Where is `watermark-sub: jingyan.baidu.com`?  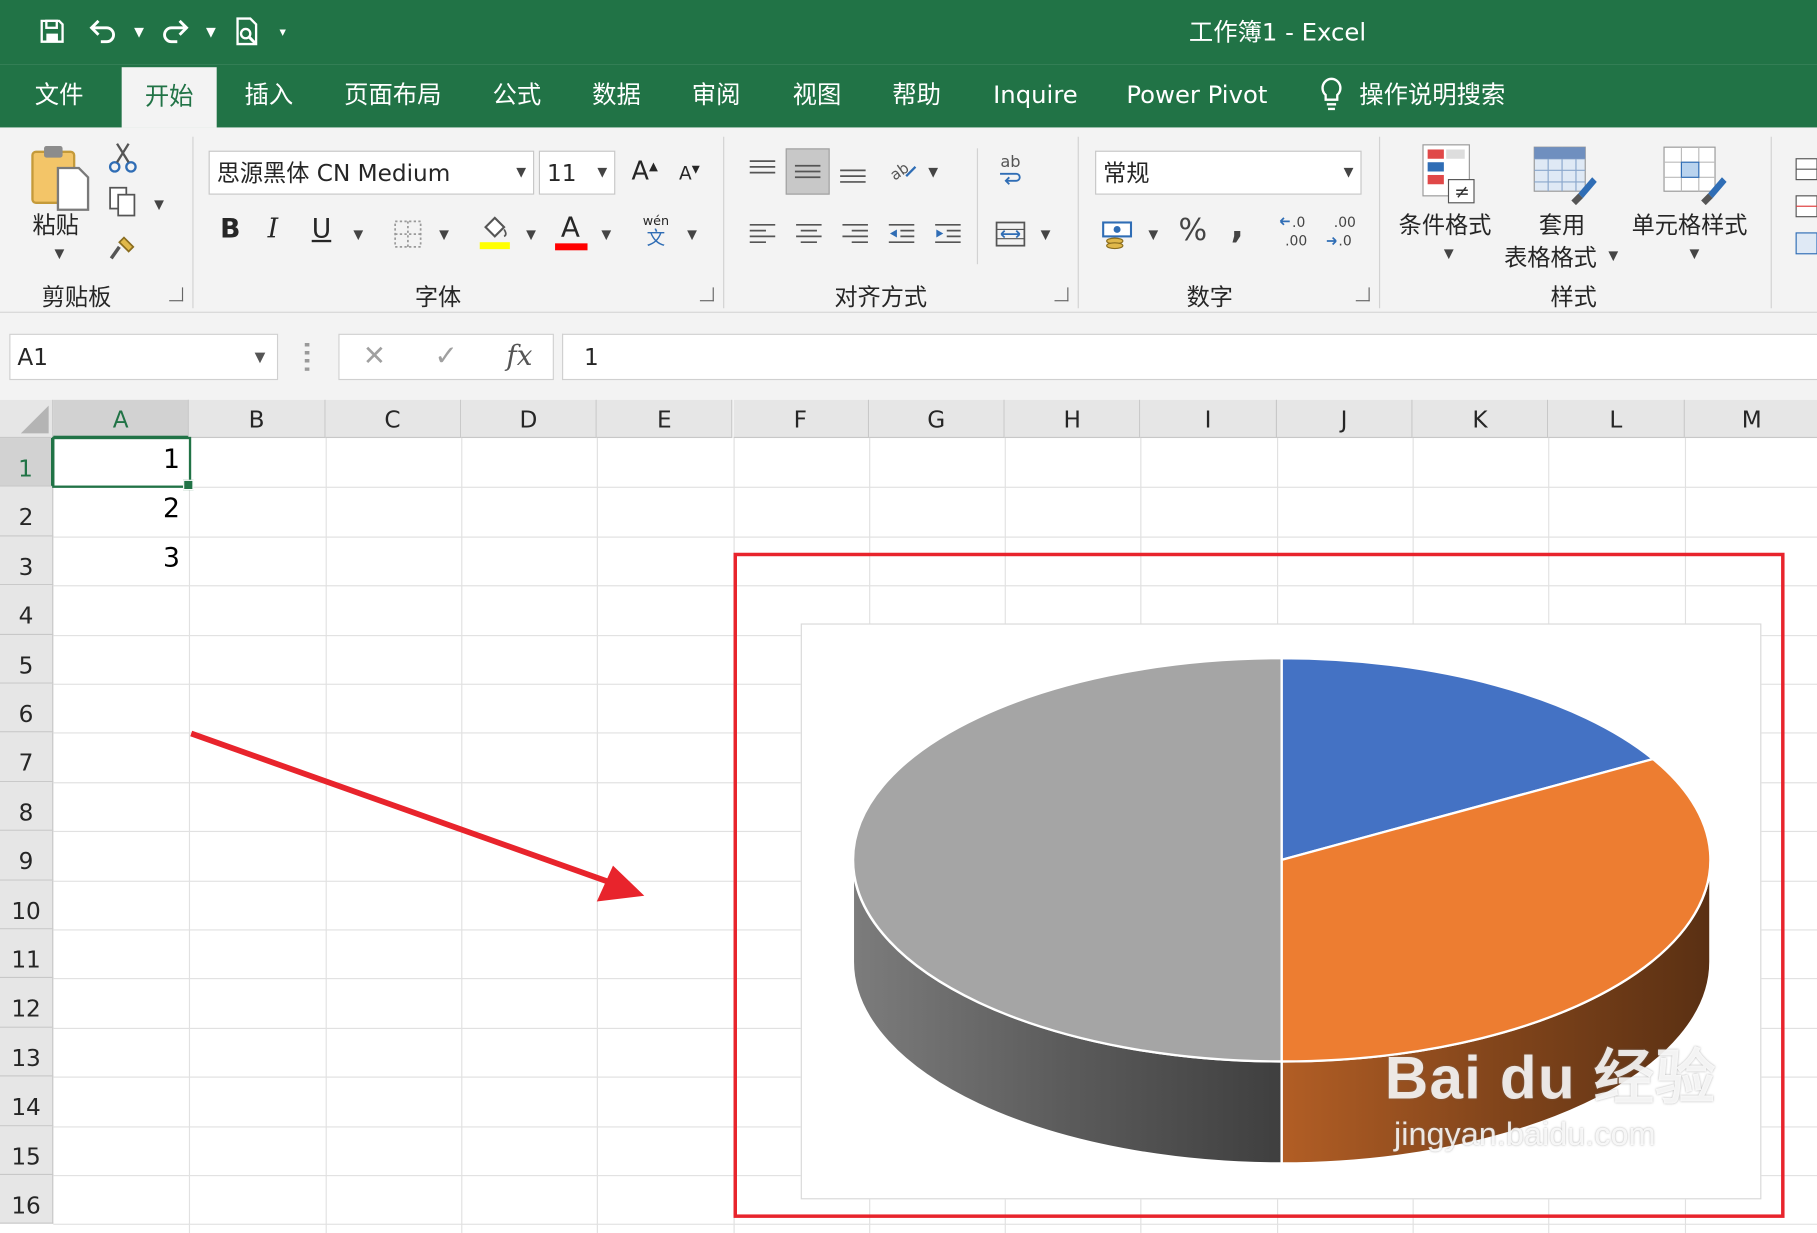 watermark-sub: jingyan.baidu.com is located at coordinates (1525, 1133).